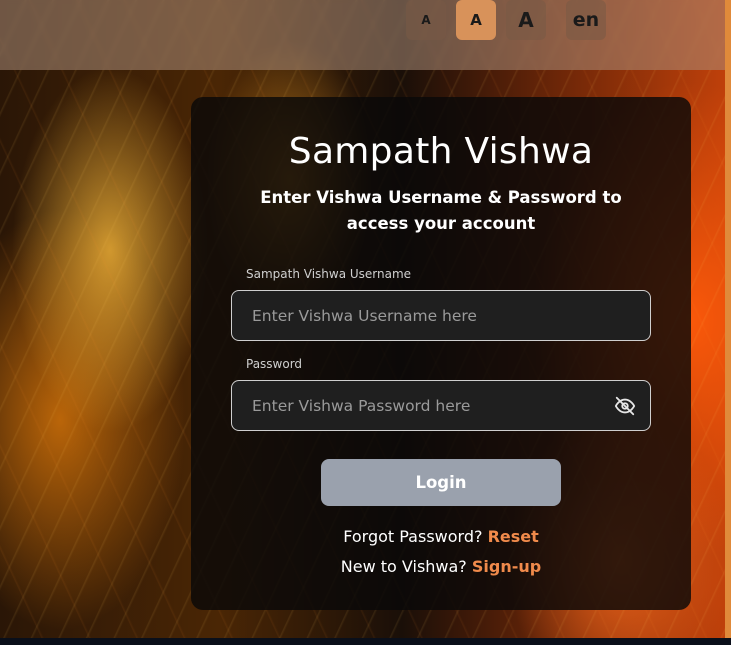 This screenshot has height=645, width=731. What do you see at coordinates (476, 20) in the screenshot?
I see `font-size-medium-button: A` at bounding box center [476, 20].